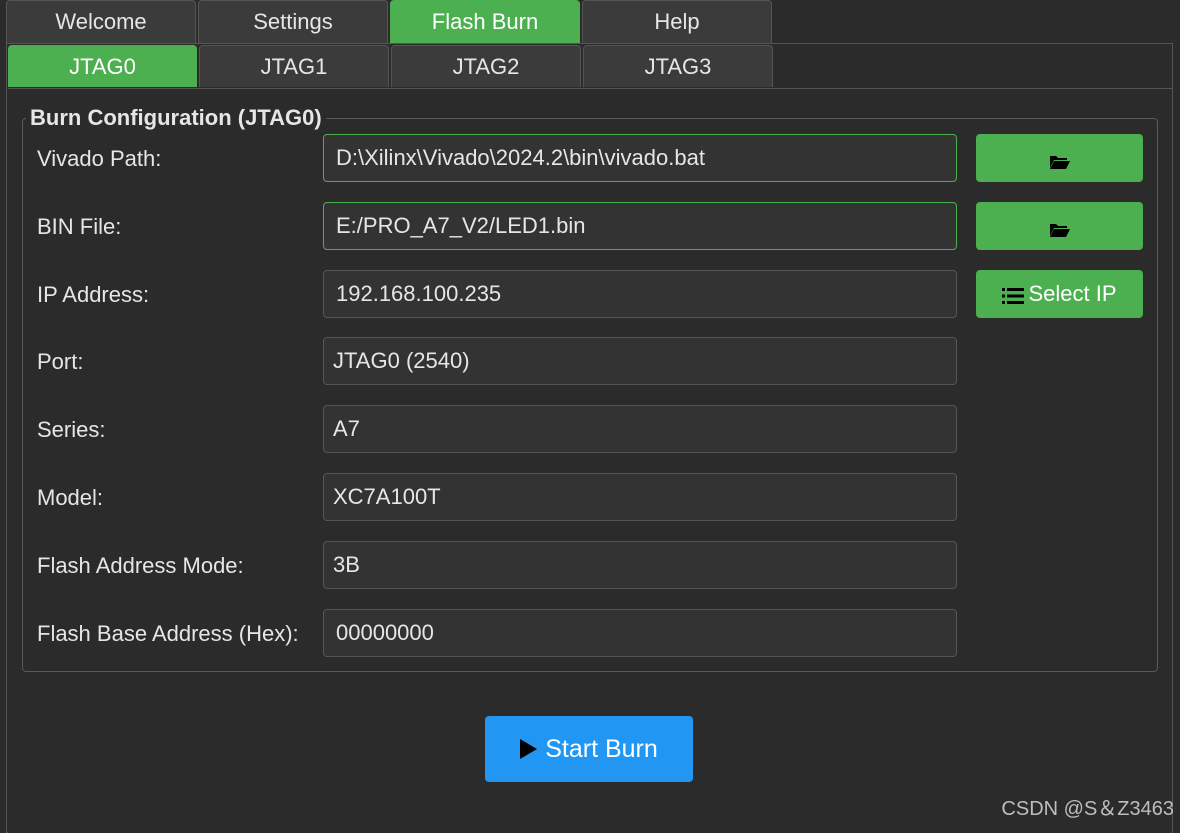 This screenshot has height=833, width=1180. What do you see at coordinates (60, 361) in the screenshot?
I see `port-label: Port:` at bounding box center [60, 361].